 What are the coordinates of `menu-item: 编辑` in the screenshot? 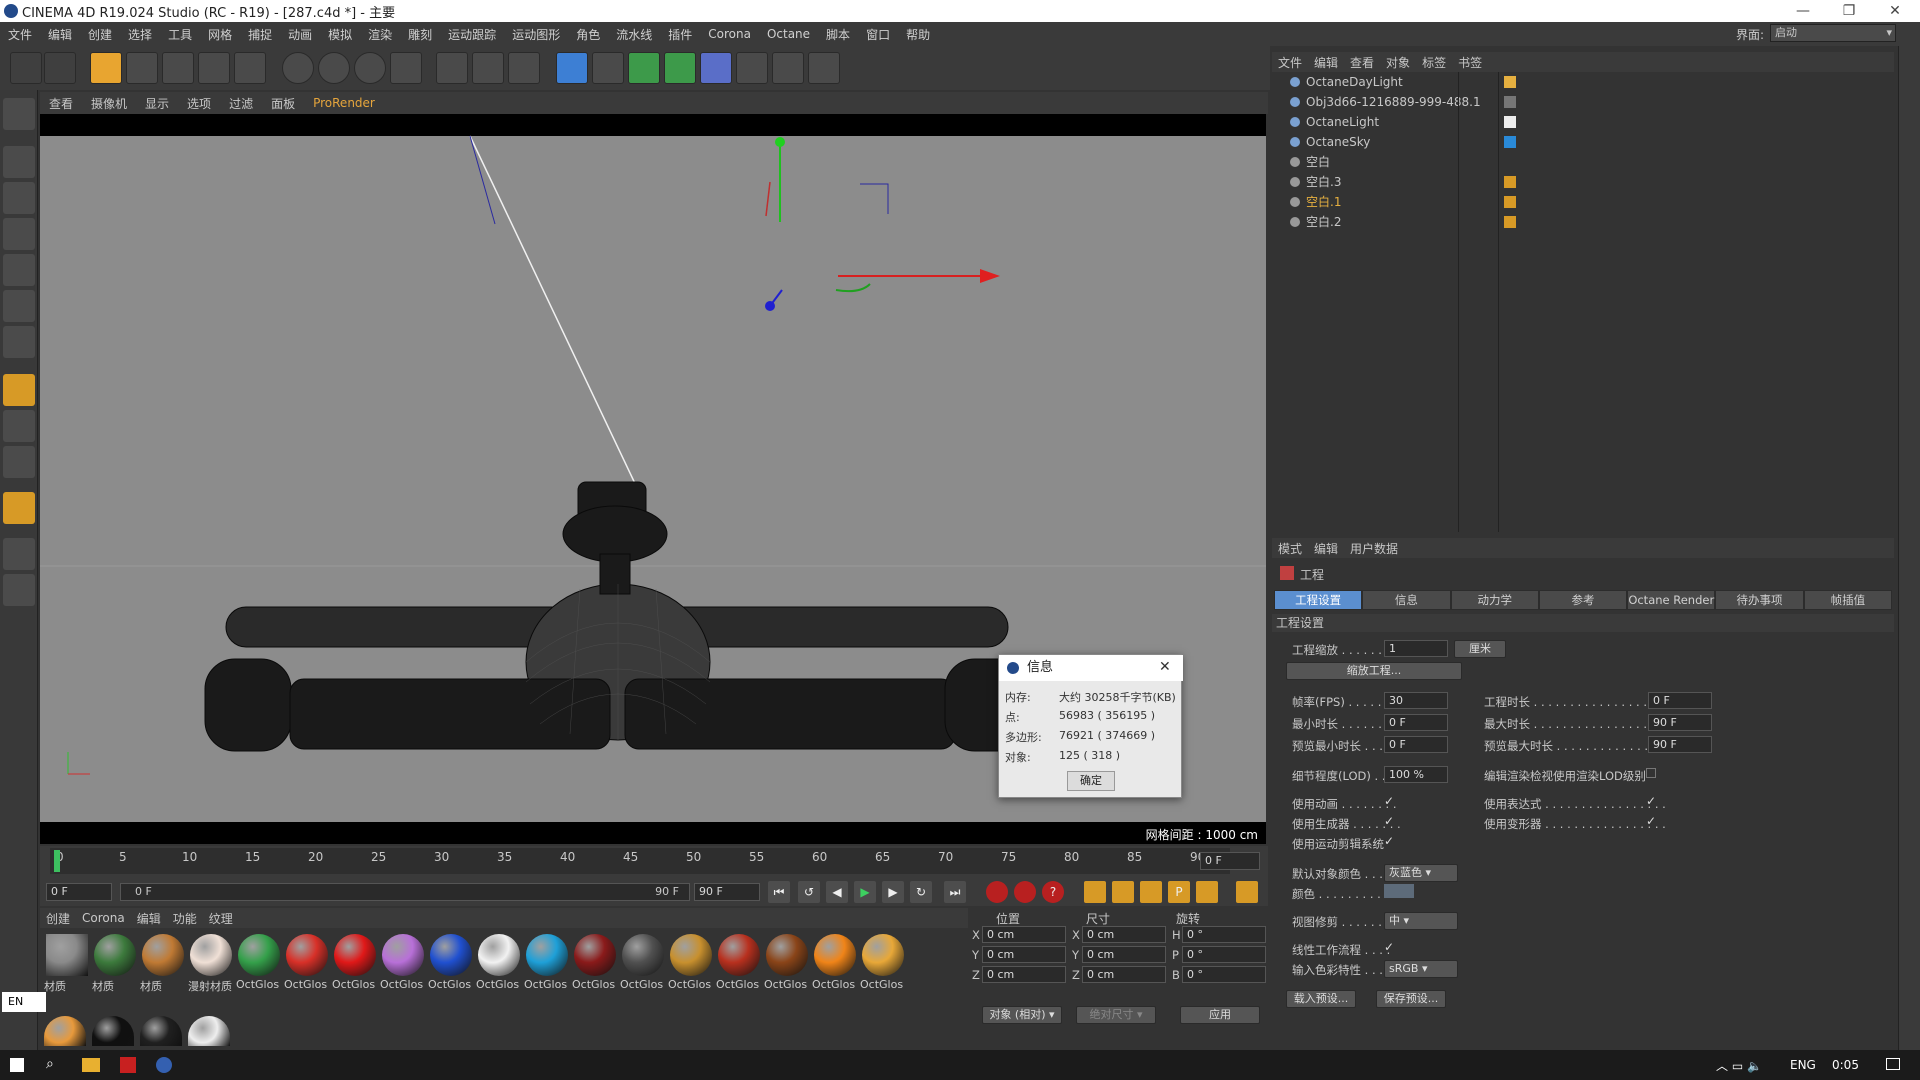 It's located at (60, 34).